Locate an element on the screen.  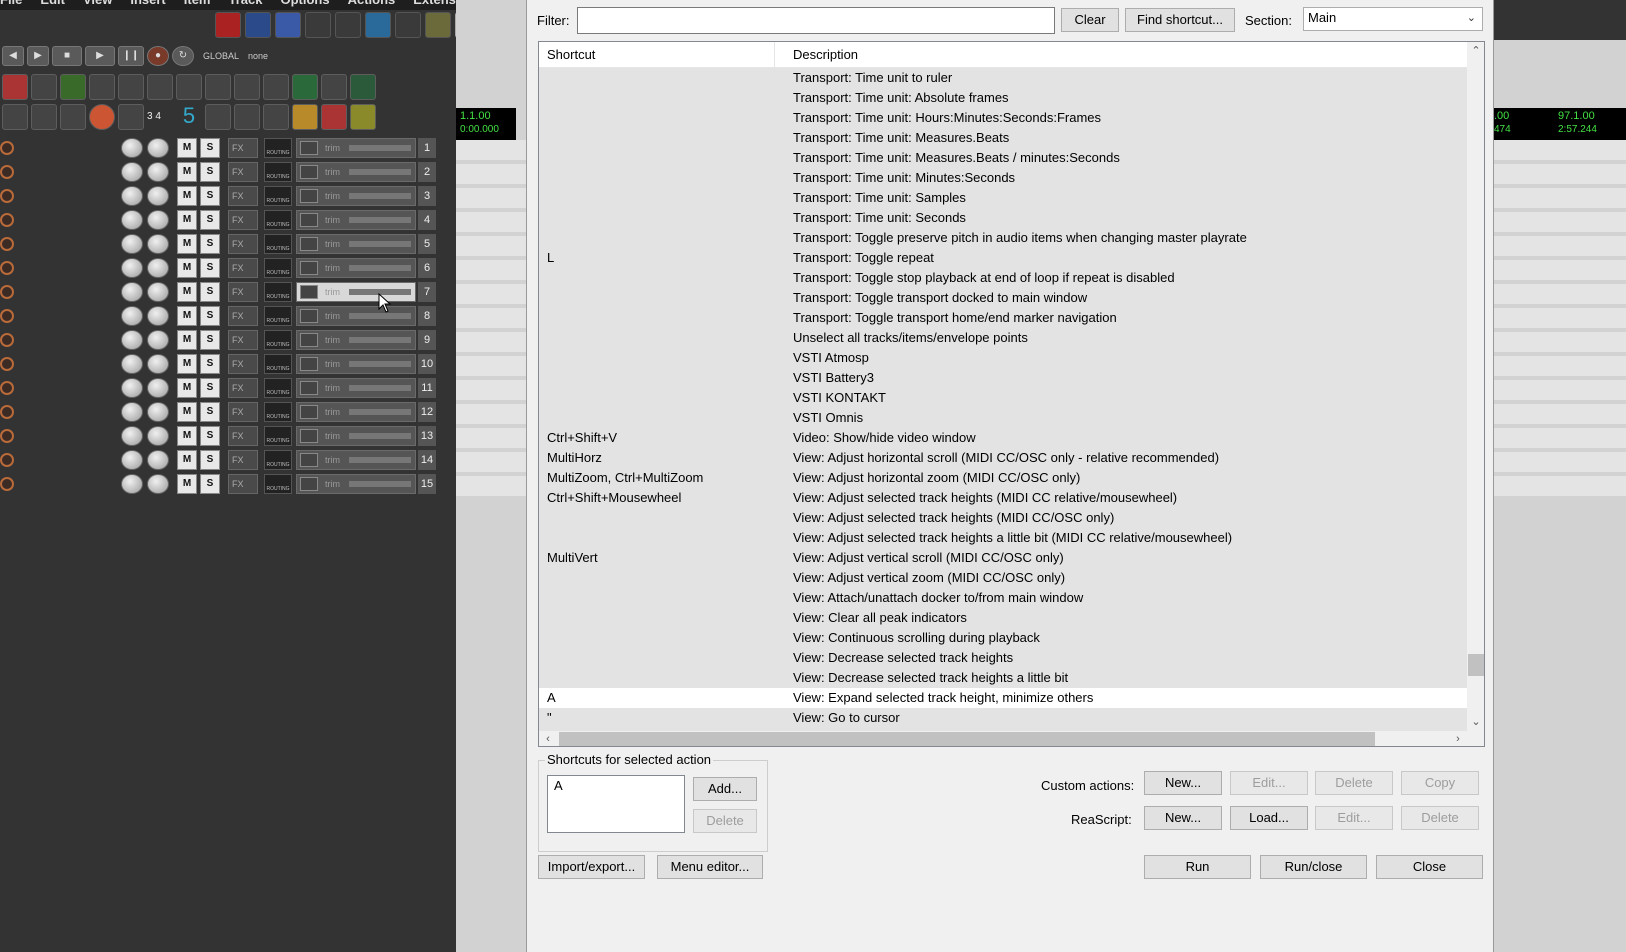
fx-bypass-icon is located at coordinates (131, 117).